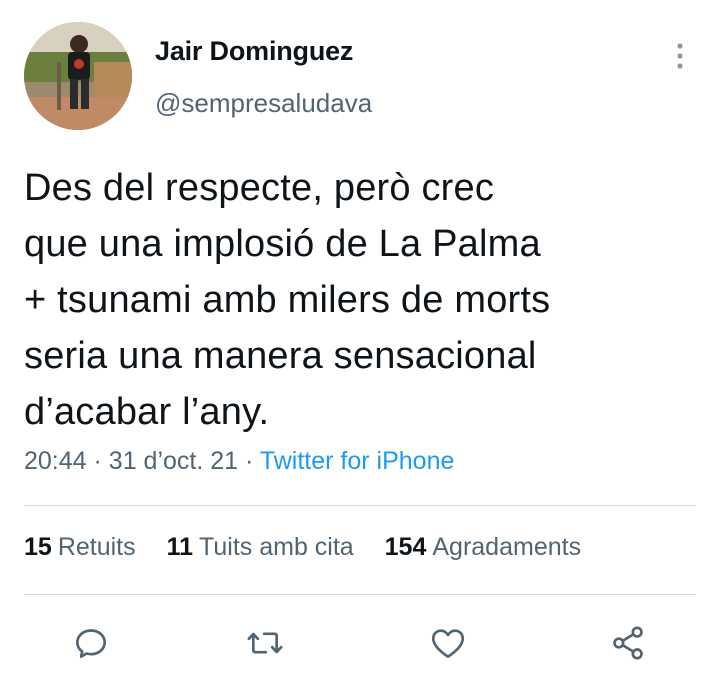 Image resolution: width=720 pixels, height=691 pixels. I want to click on profile-photo-icon, so click(78, 76).